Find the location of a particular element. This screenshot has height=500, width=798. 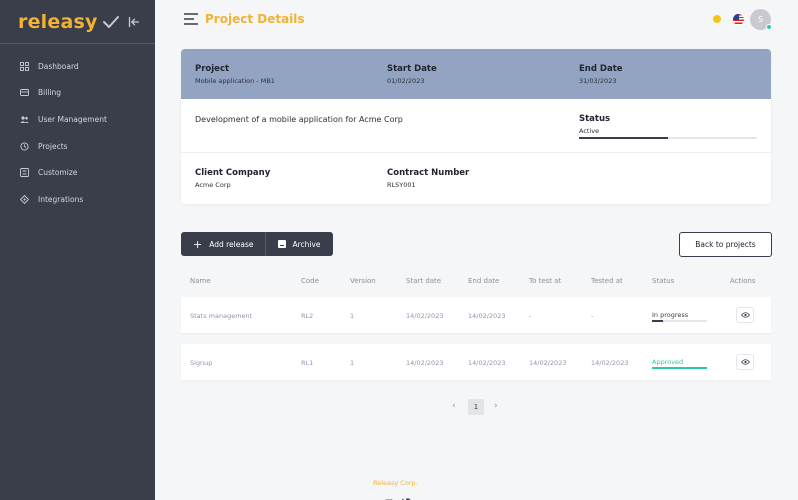

status-field: Status Active is located at coordinates (594, 124).